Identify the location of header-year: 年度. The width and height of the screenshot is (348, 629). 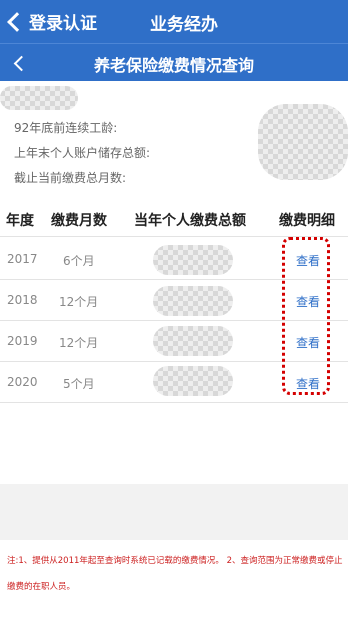
(20, 221).